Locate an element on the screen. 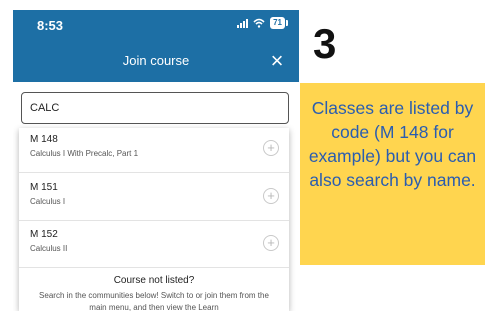  course-code: M 152 is located at coordinates (44, 234).